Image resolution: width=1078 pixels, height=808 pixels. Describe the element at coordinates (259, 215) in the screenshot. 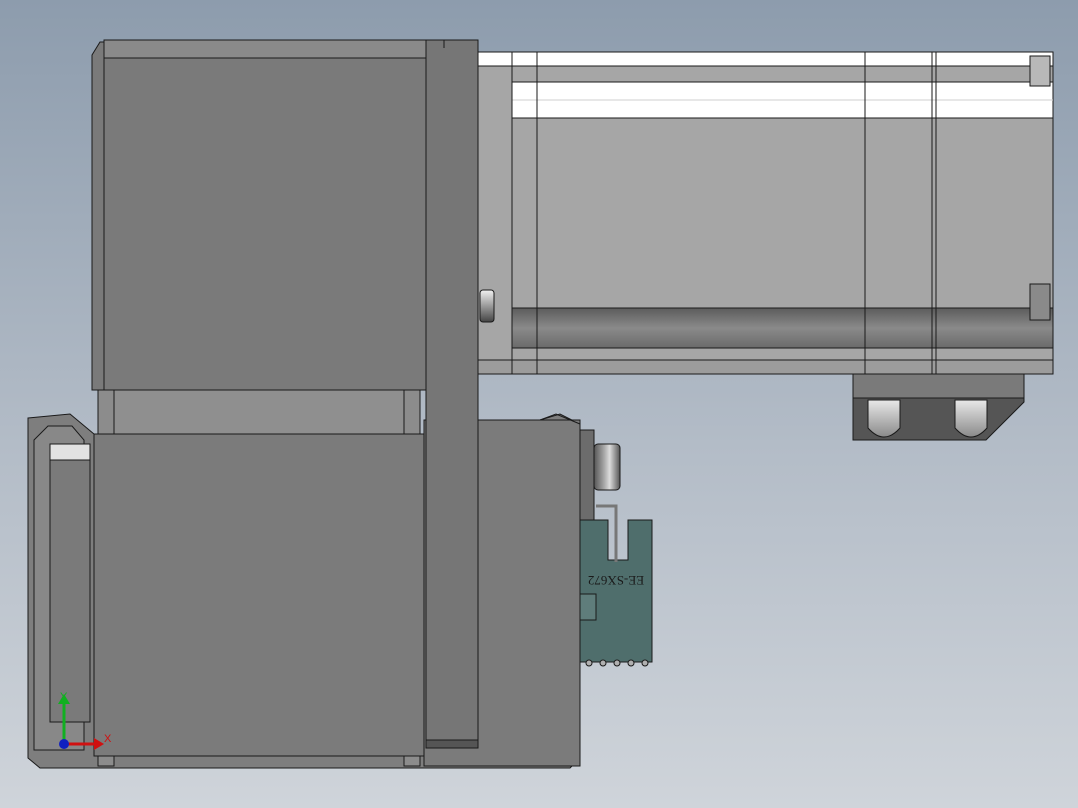

I see `upper-housing` at that location.